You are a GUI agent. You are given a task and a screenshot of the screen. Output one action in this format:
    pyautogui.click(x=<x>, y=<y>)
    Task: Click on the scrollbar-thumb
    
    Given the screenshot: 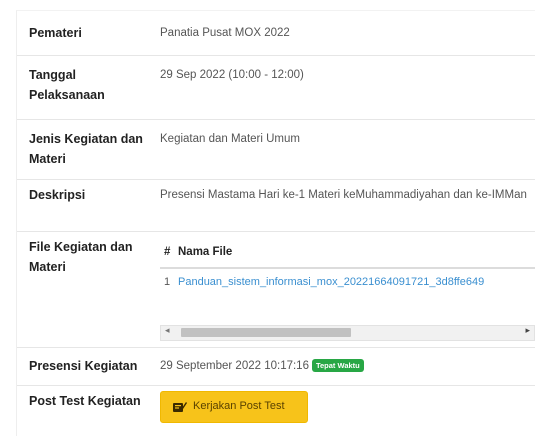 What is the action you would take?
    pyautogui.click(x=266, y=332)
    